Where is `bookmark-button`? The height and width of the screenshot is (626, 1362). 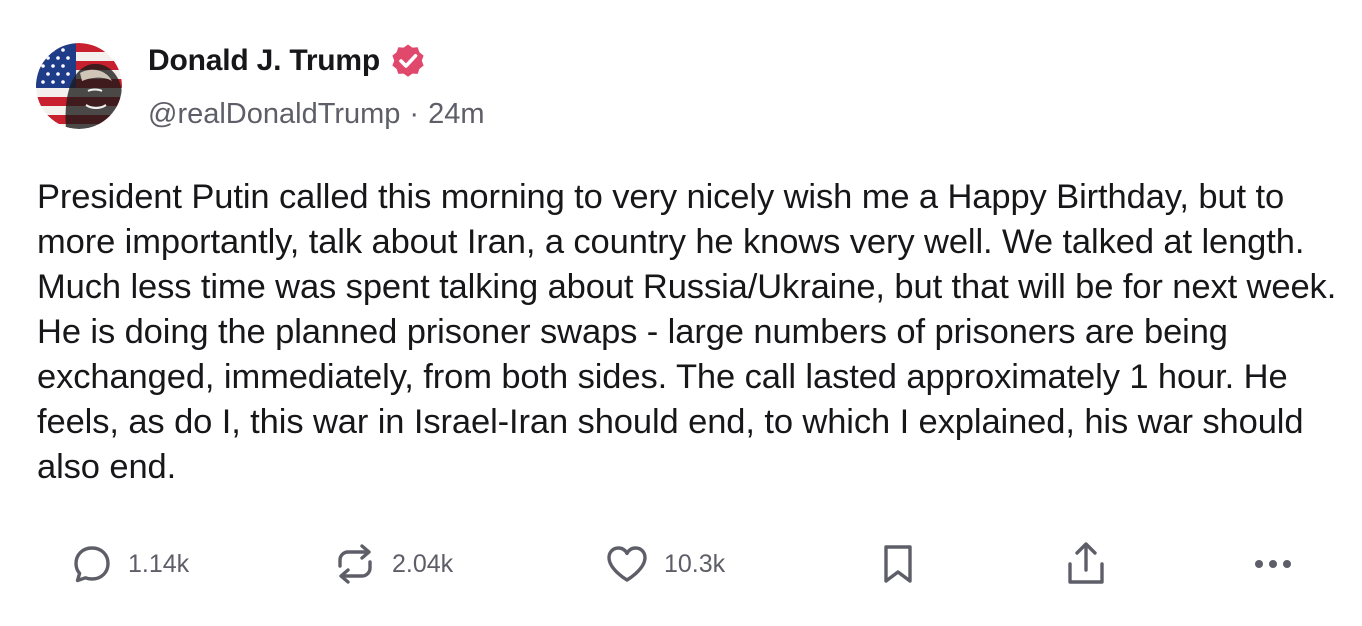 bookmark-button is located at coordinates (898, 564).